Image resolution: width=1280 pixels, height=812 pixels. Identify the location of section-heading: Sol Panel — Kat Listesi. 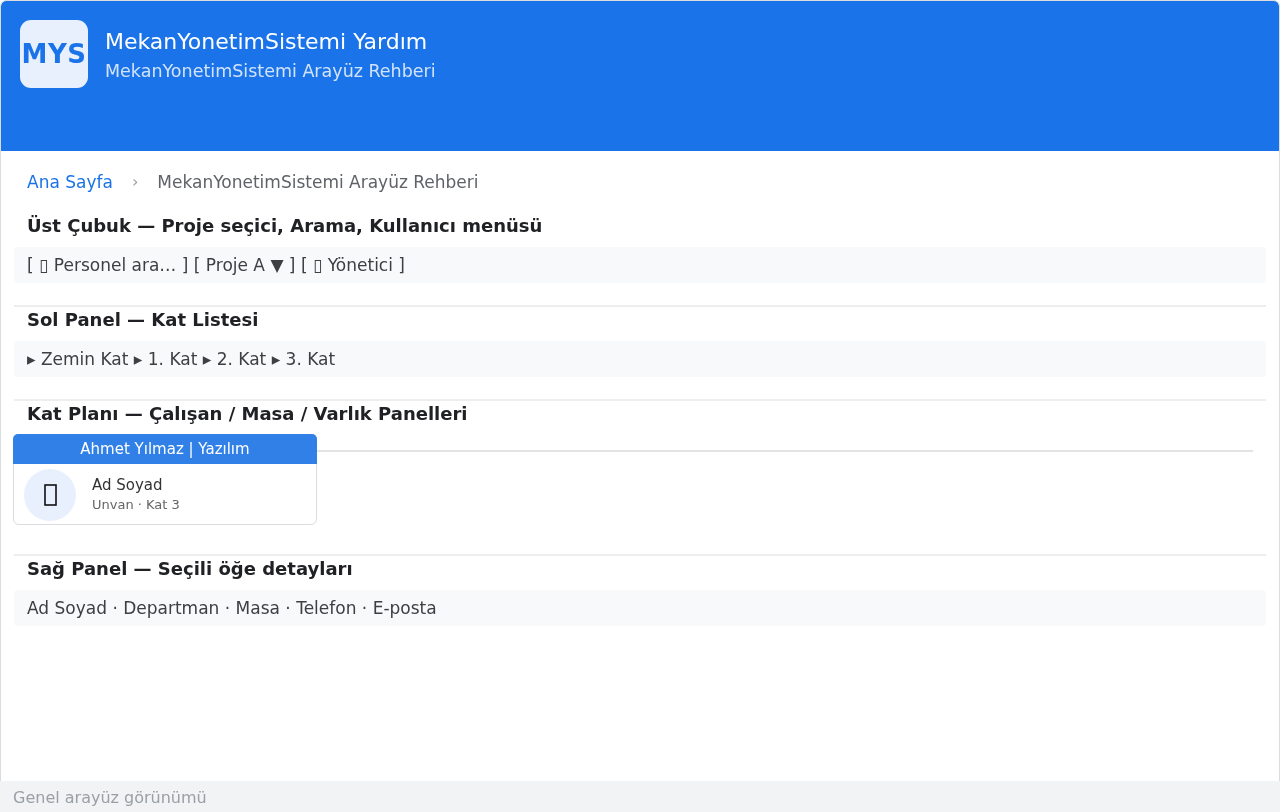
(143, 320).